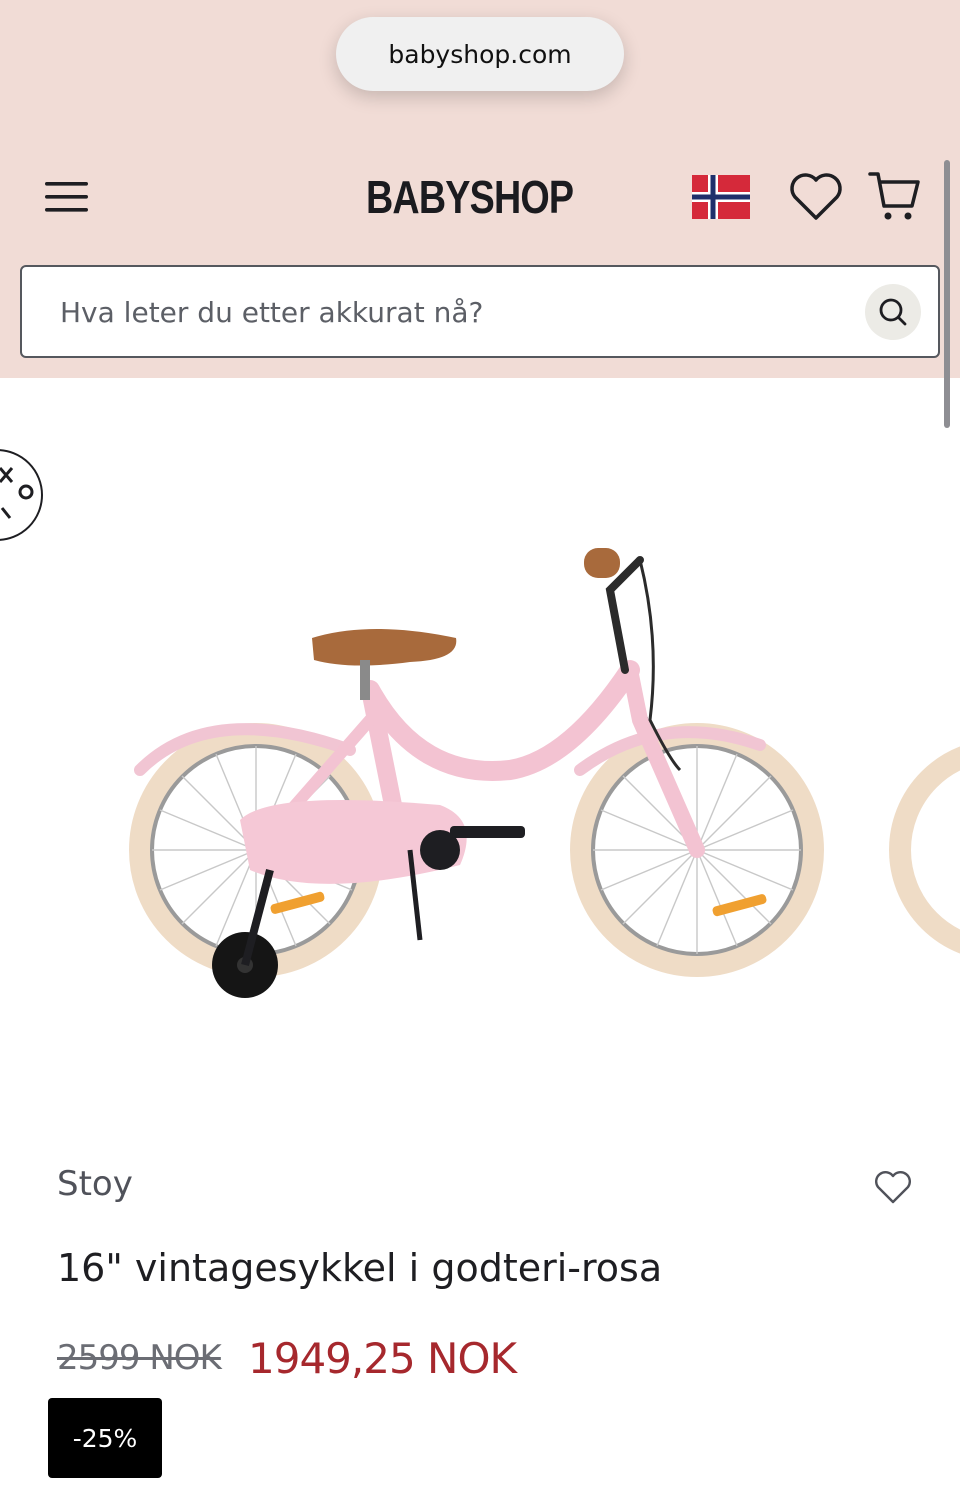 Image resolution: width=960 pixels, height=1510 pixels. I want to click on wishlist-button, so click(816, 197).